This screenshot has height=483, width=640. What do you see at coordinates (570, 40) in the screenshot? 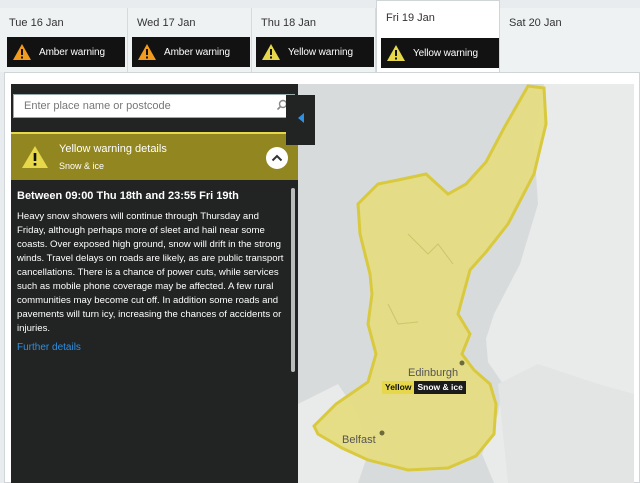
I see `tab-sat-20-jan: Sat 20 Jan` at bounding box center [570, 40].